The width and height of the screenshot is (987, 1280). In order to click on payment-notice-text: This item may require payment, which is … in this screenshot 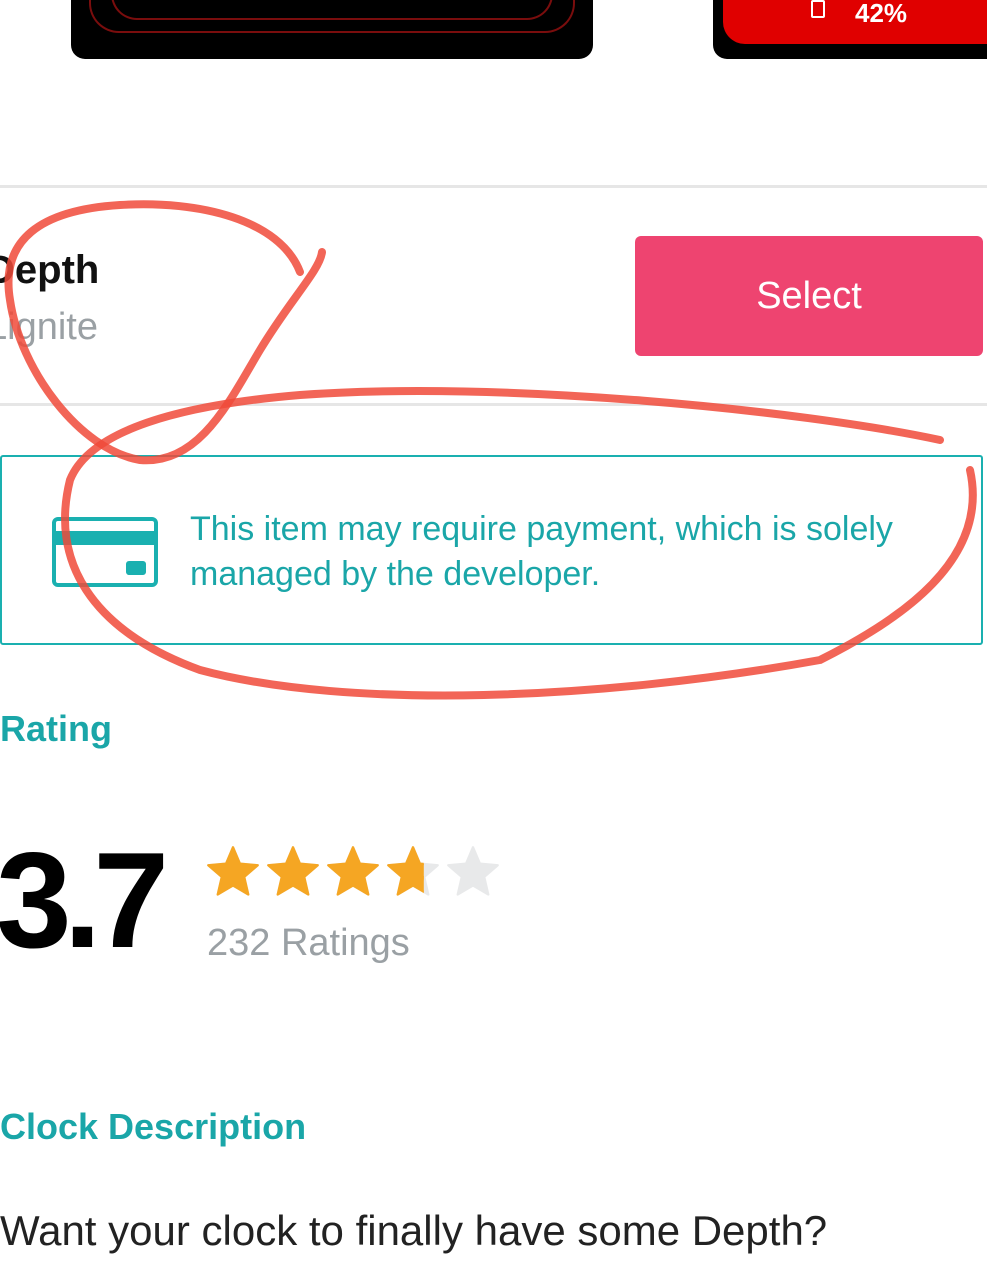, I will do `click(541, 551)`.